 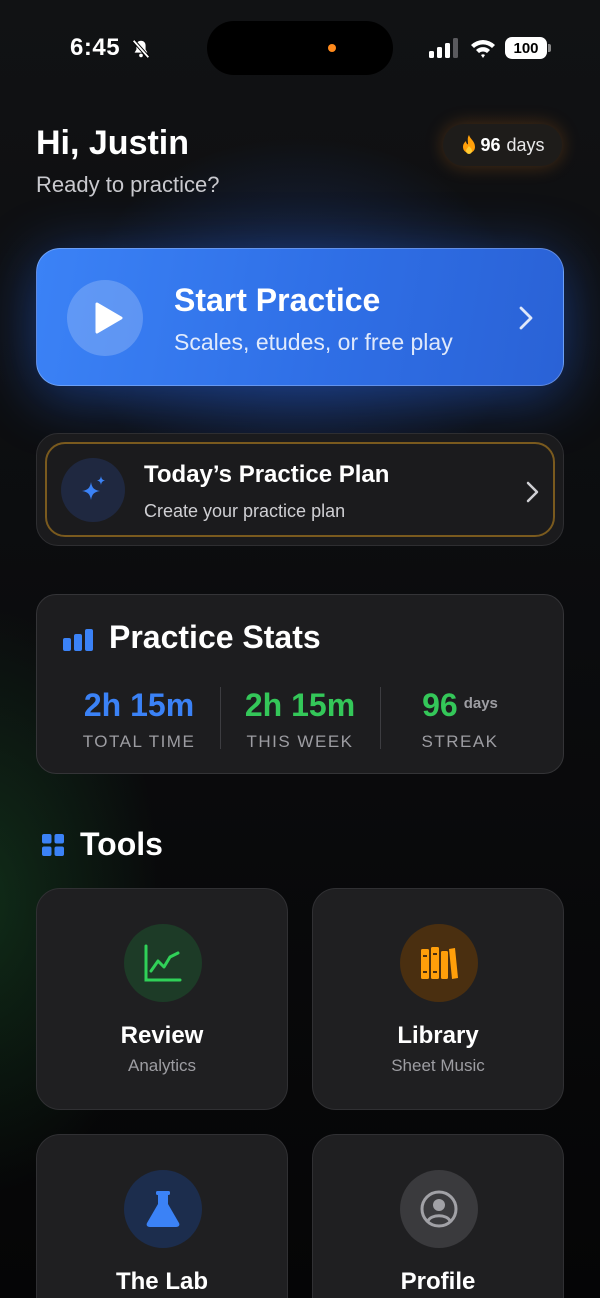 I want to click on tool-title: Profile, so click(x=438, y=1281).